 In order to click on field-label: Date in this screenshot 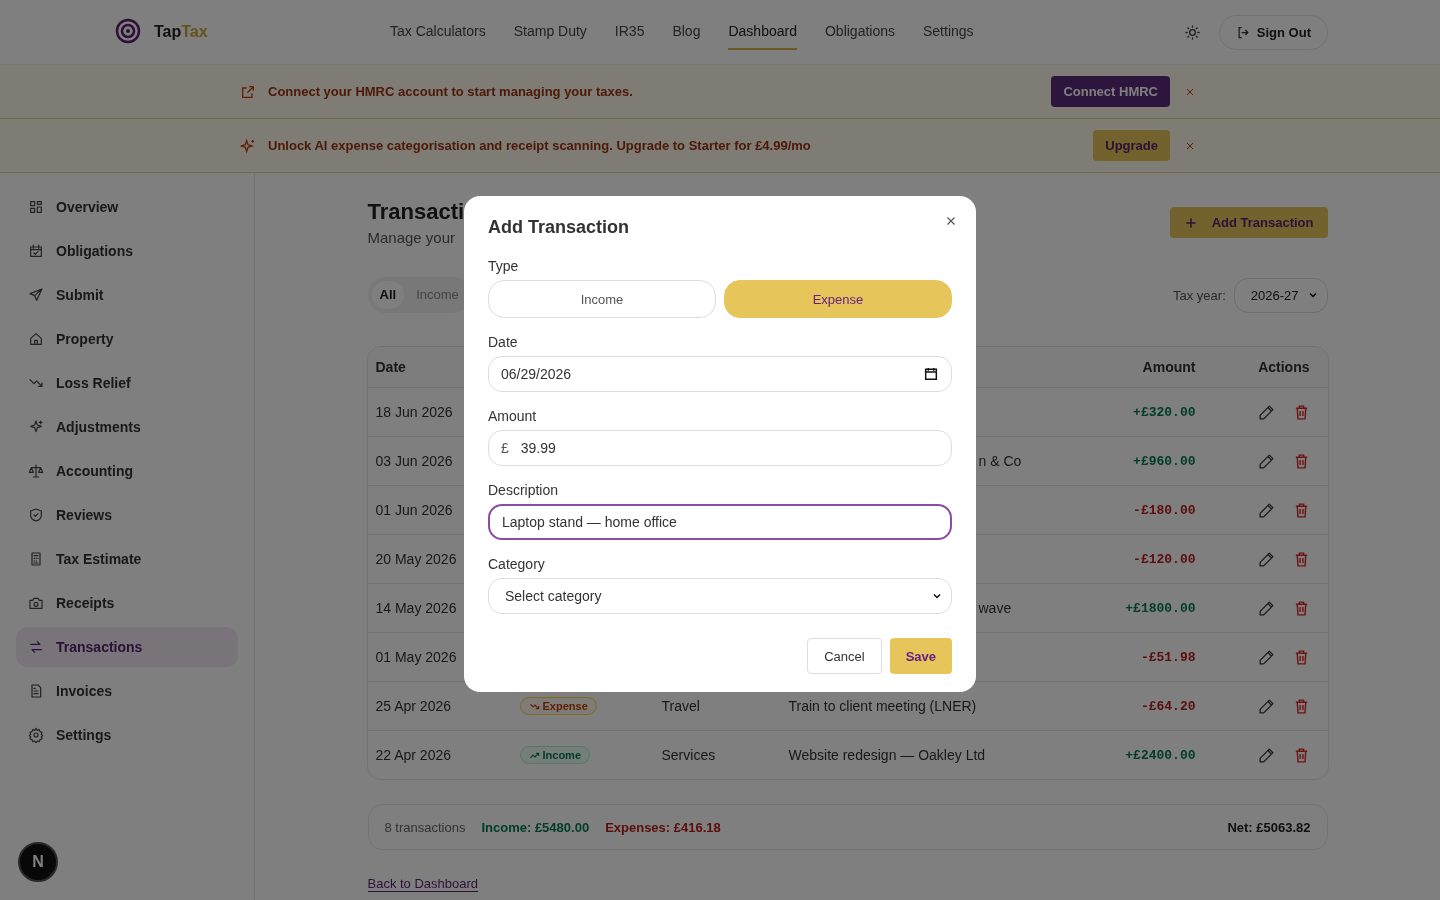, I will do `click(503, 342)`.